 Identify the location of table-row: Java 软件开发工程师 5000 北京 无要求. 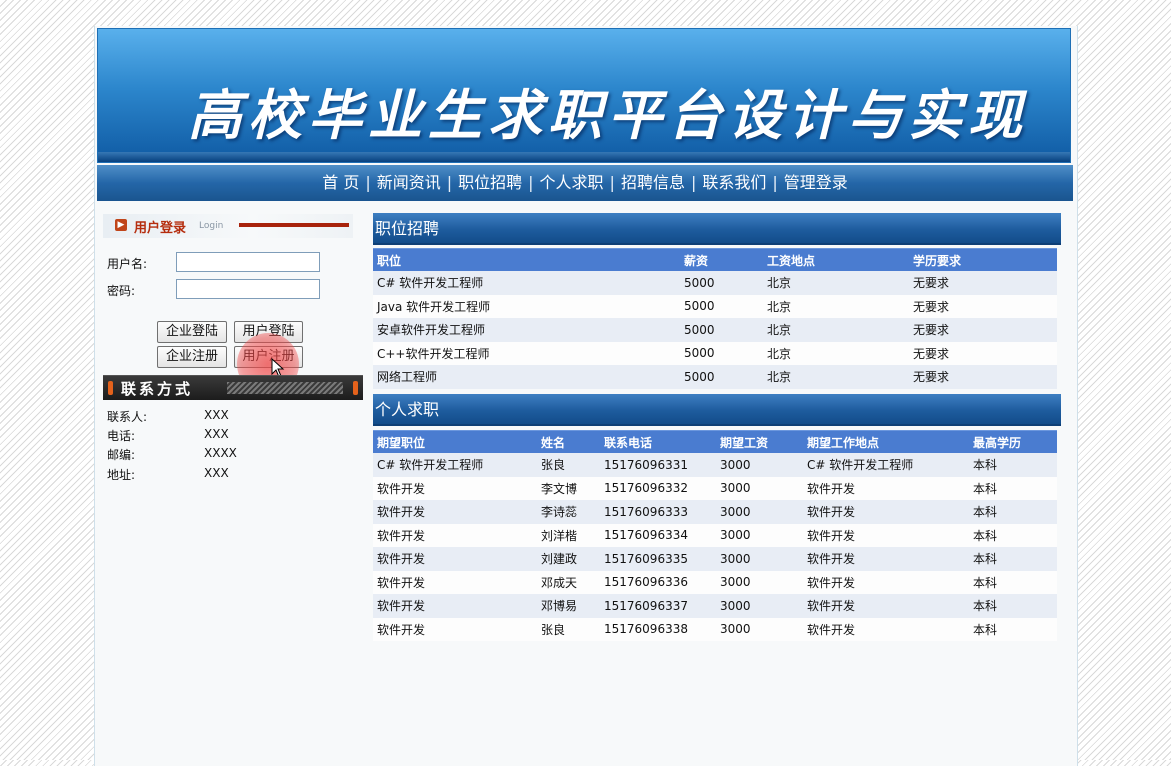
(715, 306).